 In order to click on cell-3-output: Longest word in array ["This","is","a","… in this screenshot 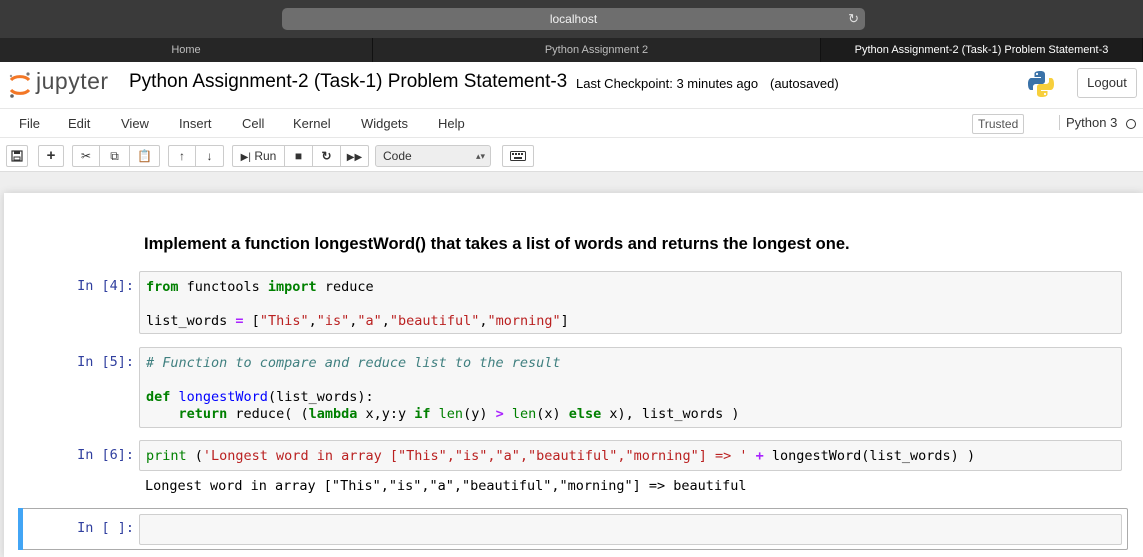, I will do `click(446, 486)`.